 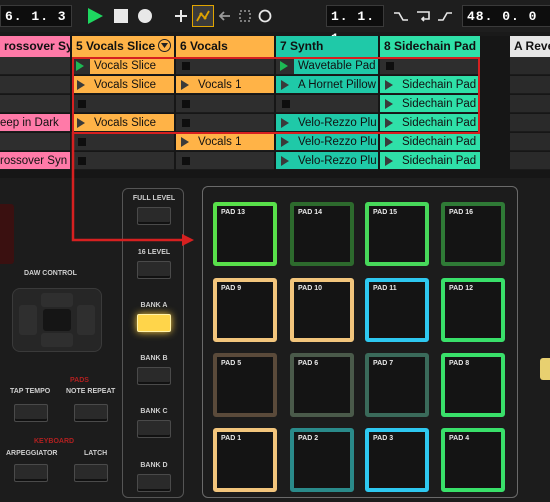 I want to click on note-repeat-button, so click(x=91, y=413).